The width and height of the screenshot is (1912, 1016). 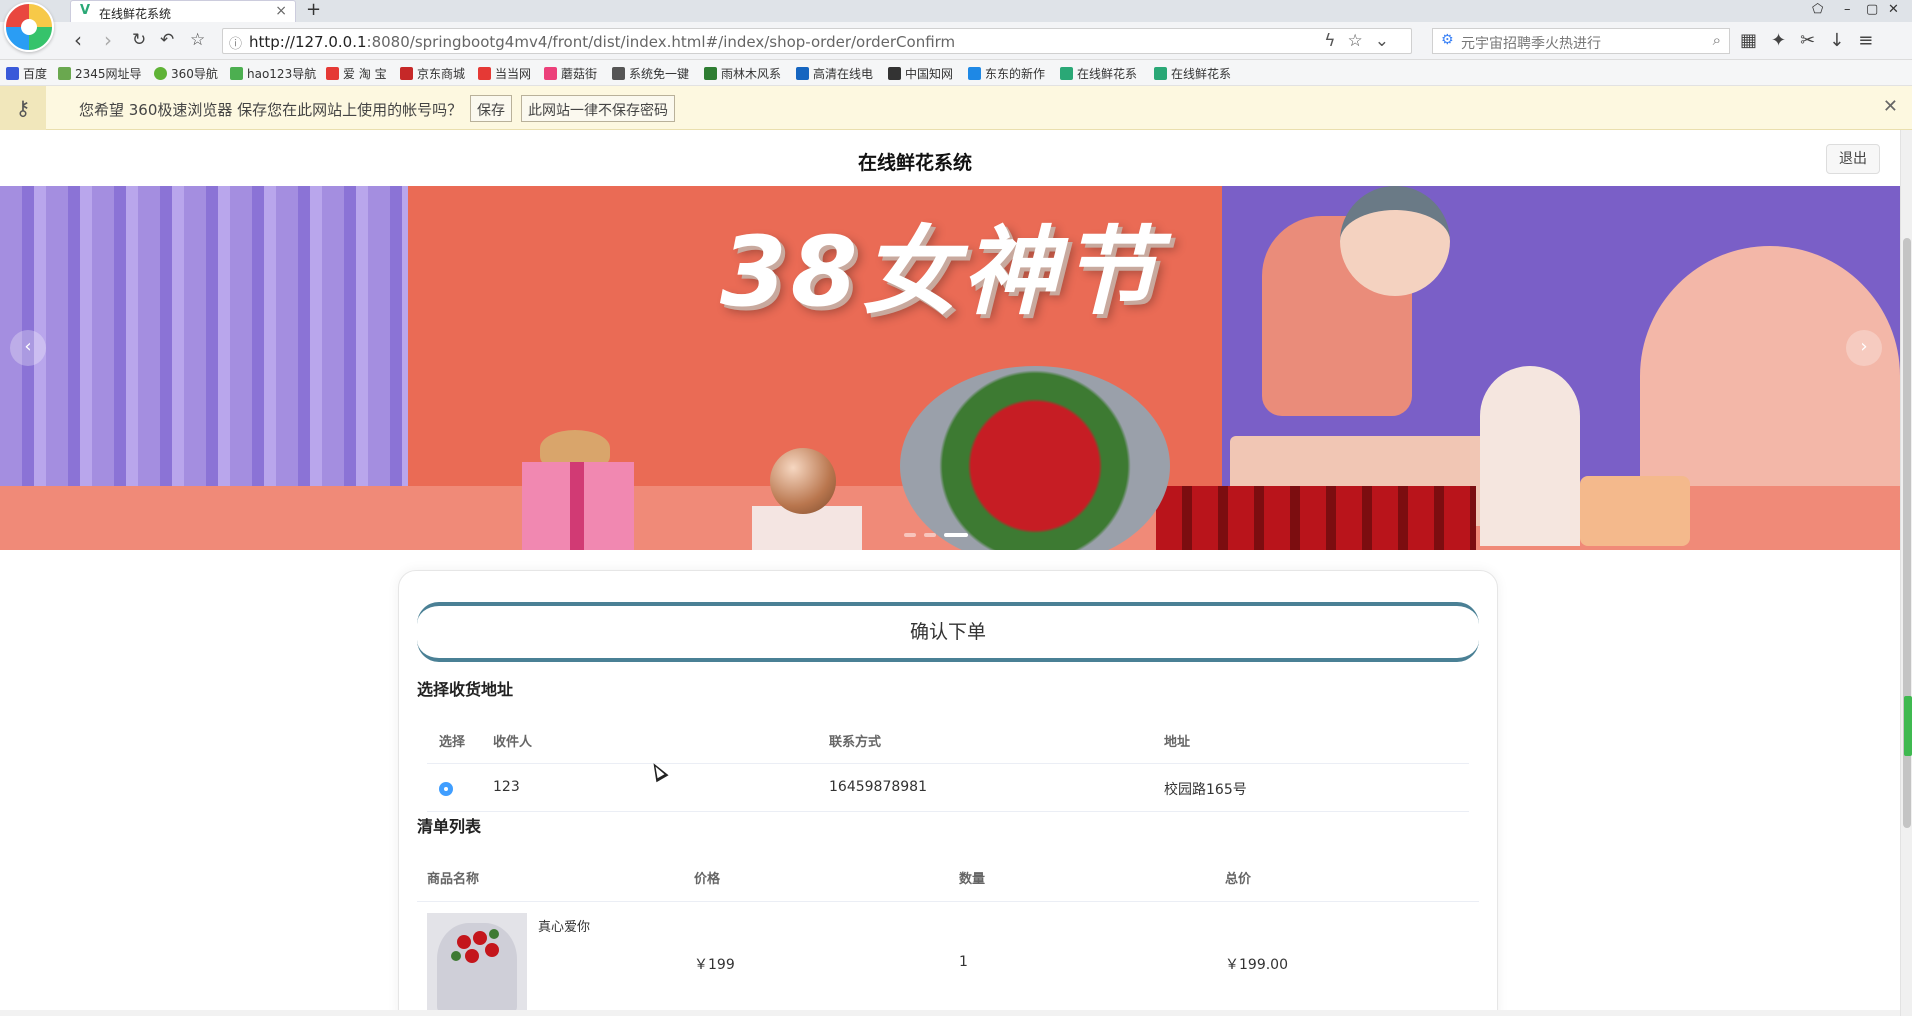 What do you see at coordinates (564, 927) in the screenshot?
I see `product-name: 真心爱你` at bounding box center [564, 927].